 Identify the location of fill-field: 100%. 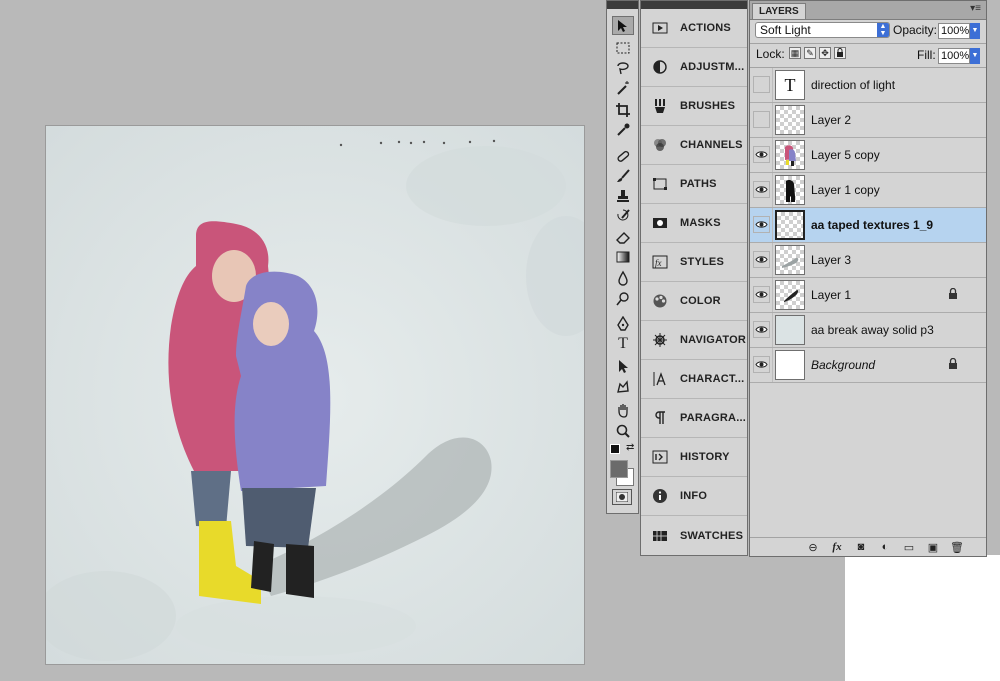
(954, 56).